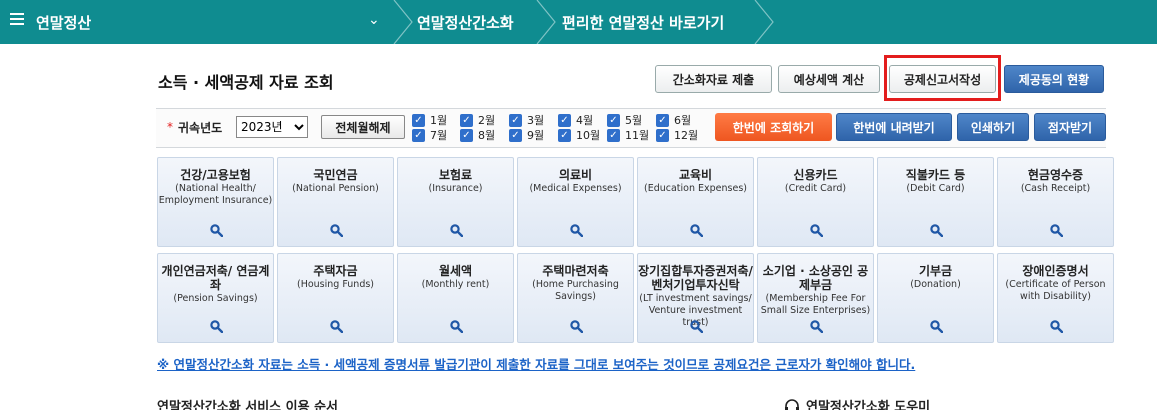  What do you see at coordinates (673, 120) in the screenshot?
I see `month-checkbox-6: ✓ 6월` at bounding box center [673, 120].